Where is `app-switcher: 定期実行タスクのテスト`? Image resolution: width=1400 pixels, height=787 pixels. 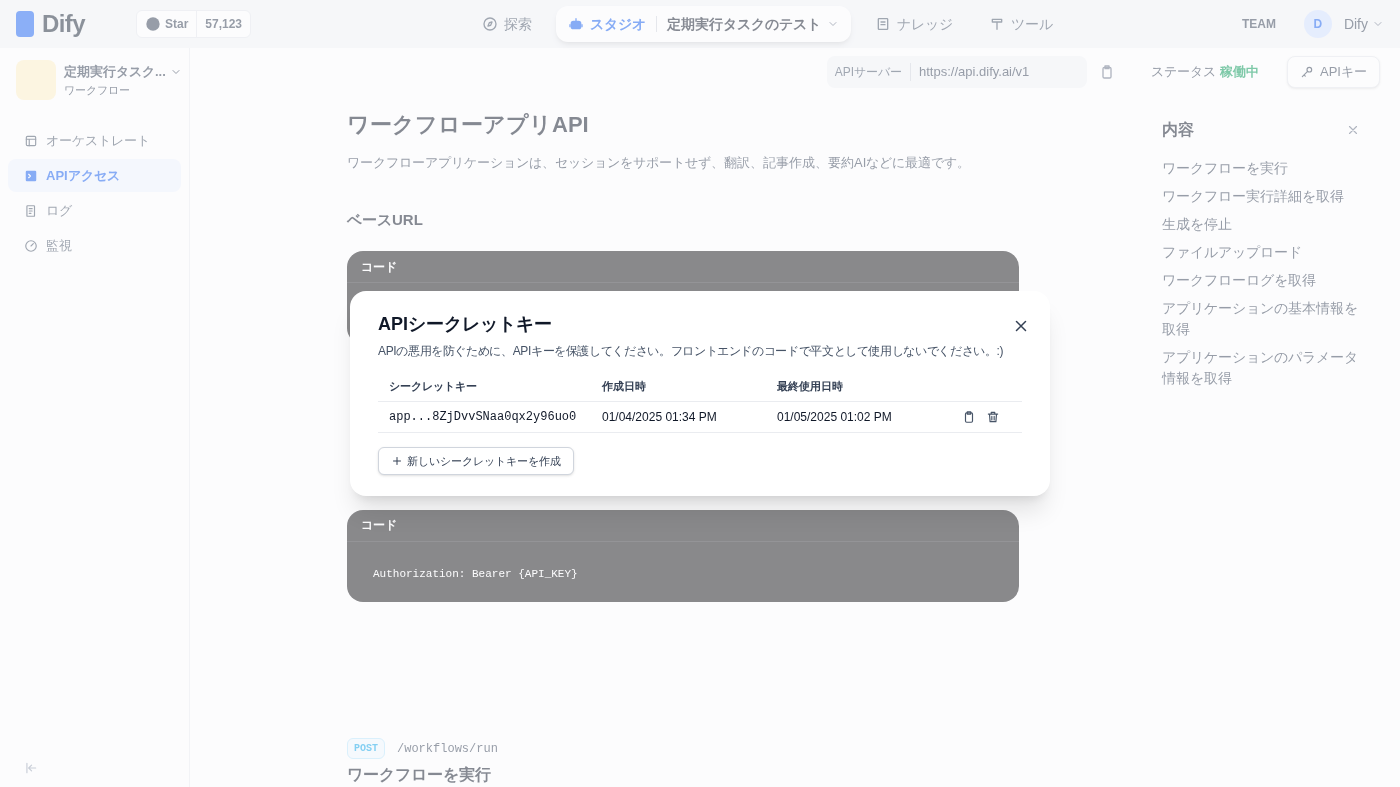 app-switcher: 定期実行タスクのテスト is located at coordinates (744, 24).